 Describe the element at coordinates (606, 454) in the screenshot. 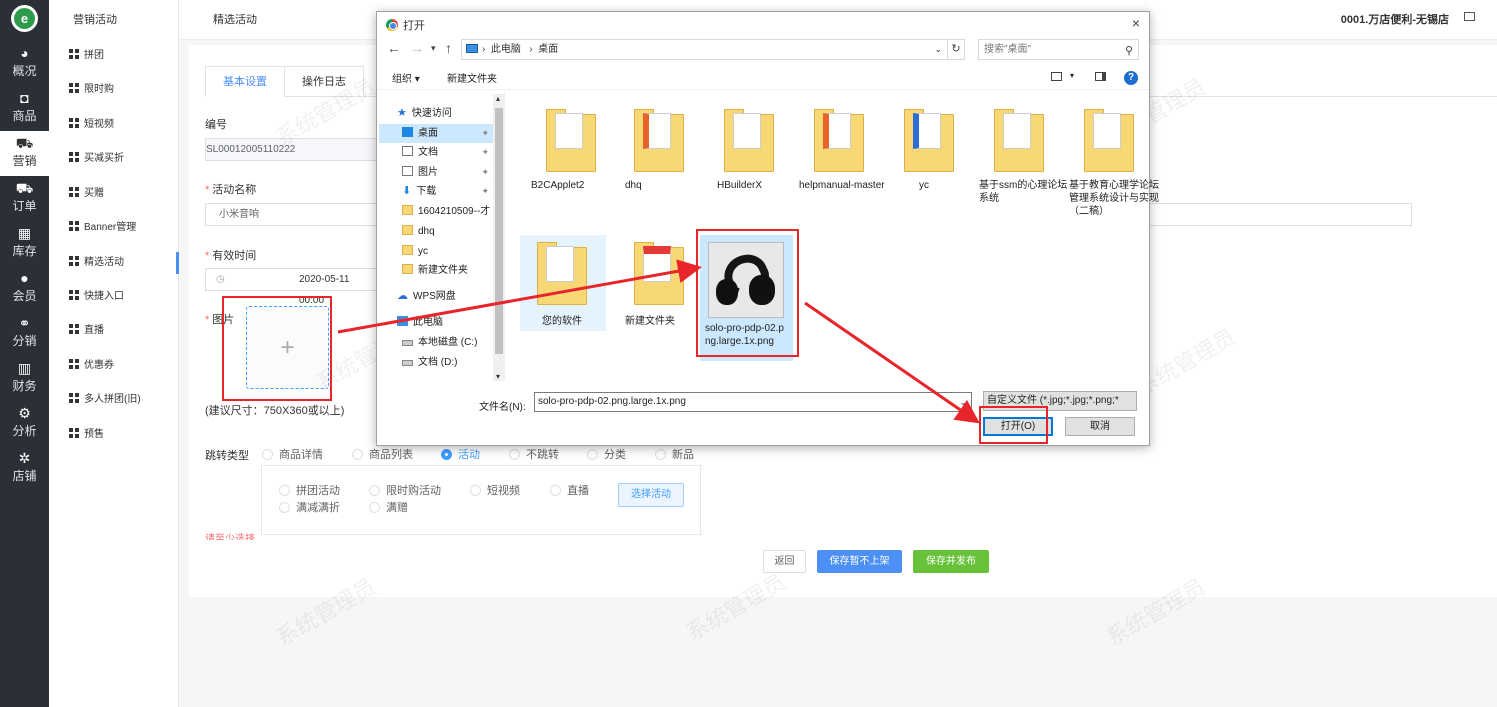

I see `radio-category: 分类` at that location.